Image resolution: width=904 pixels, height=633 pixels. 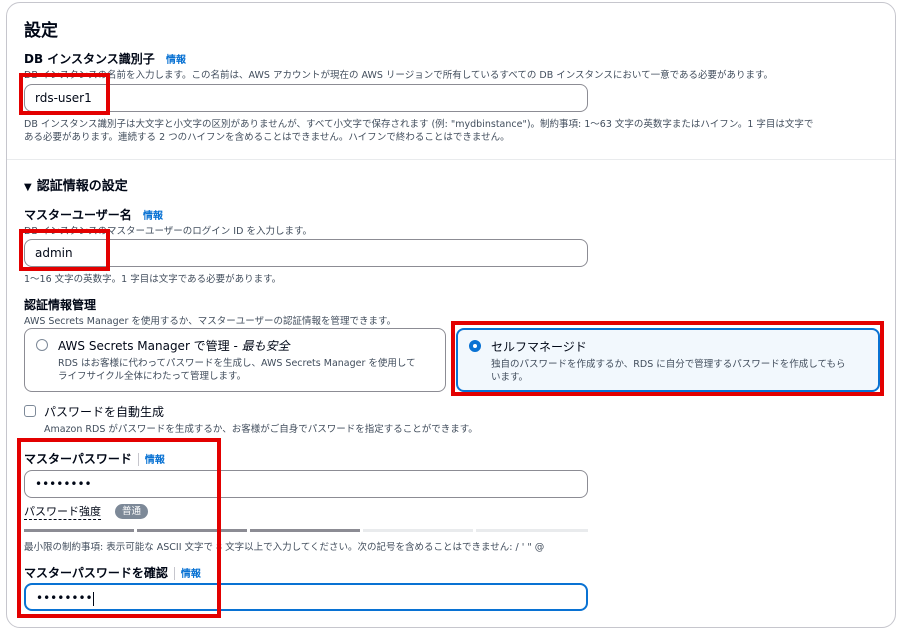 What do you see at coordinates (41, 31) in the screenshot?
I see `section-title: 設定` at bounding box center [41, 31].